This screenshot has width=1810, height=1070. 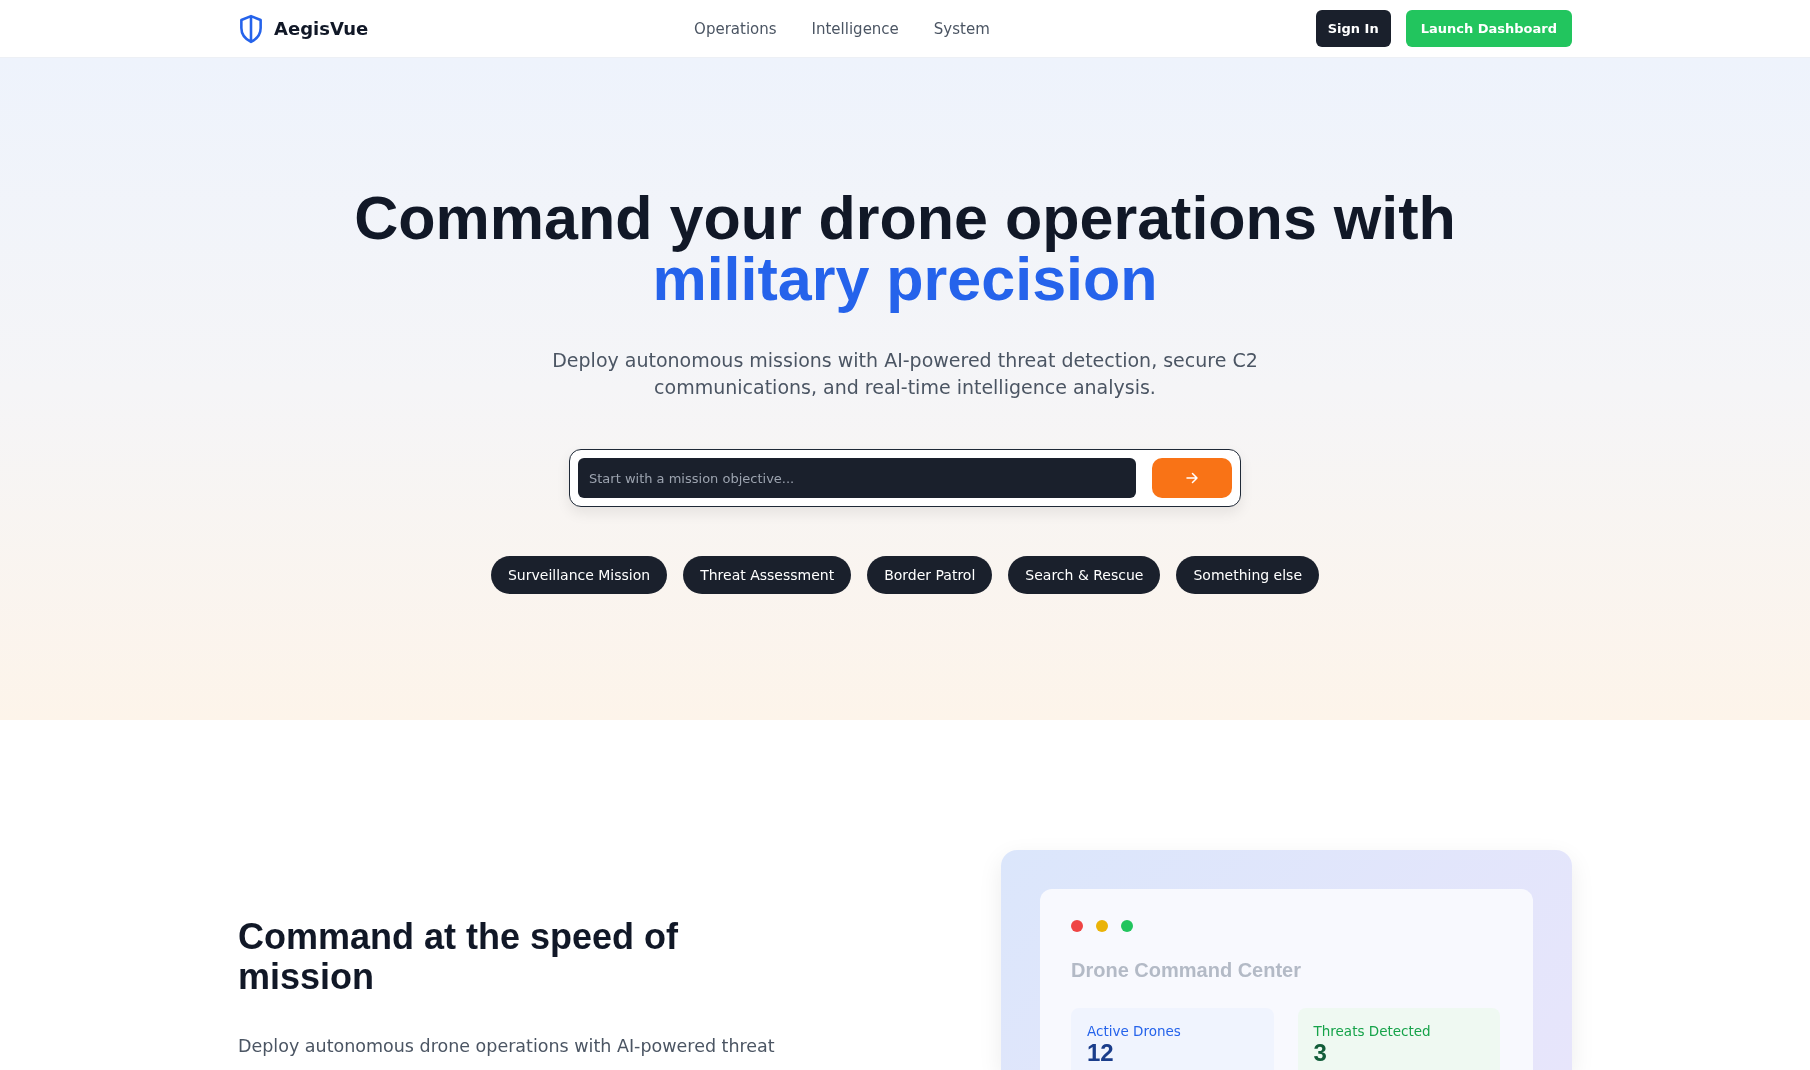 What do you see at coordinates (1372, 1031) in the screenshot?
I see `stat-label: Threats Detected` at bounding box center [1372, 1031].